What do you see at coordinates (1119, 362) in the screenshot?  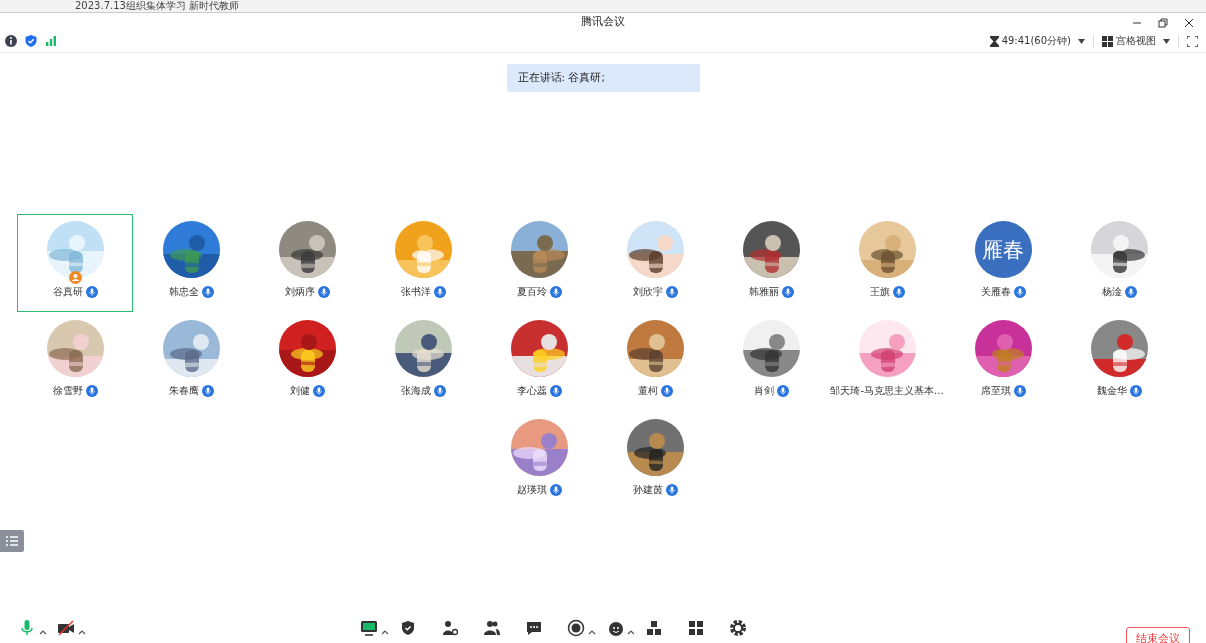 I see `participant-tile: 魏金华` at bounding box center [1119, 362].